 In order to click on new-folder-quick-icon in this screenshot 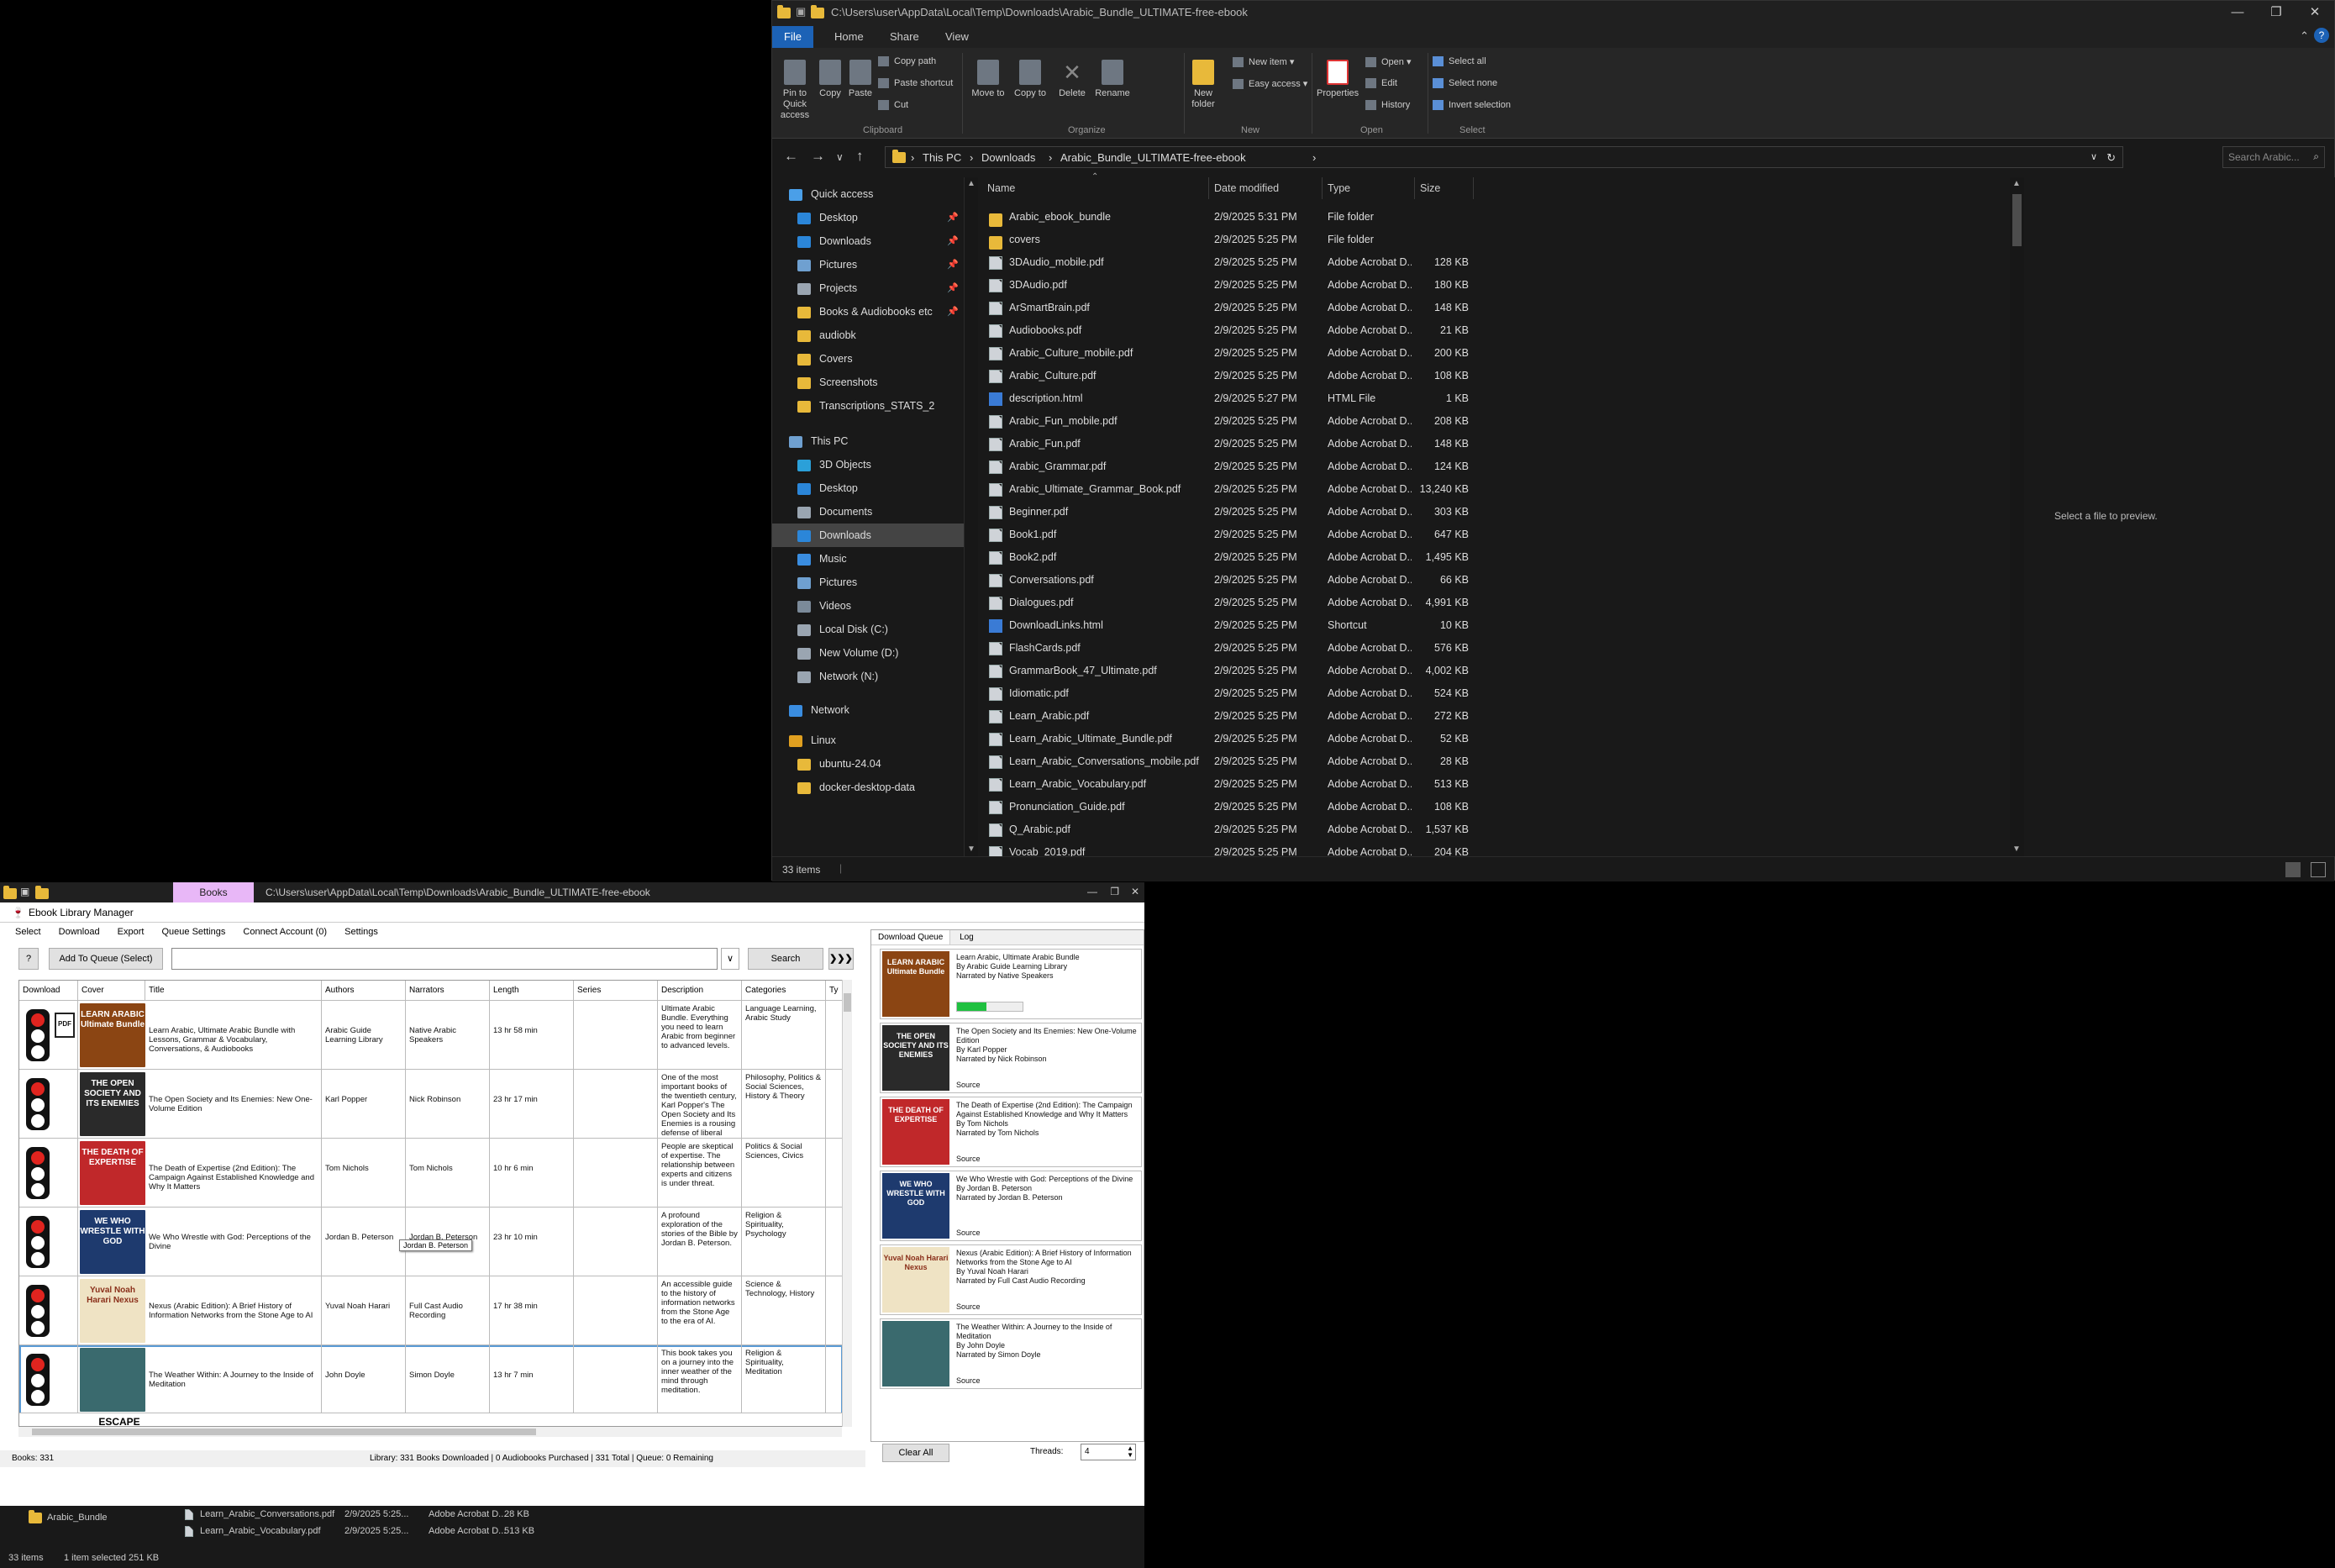, I will do `click(818, 11)`.